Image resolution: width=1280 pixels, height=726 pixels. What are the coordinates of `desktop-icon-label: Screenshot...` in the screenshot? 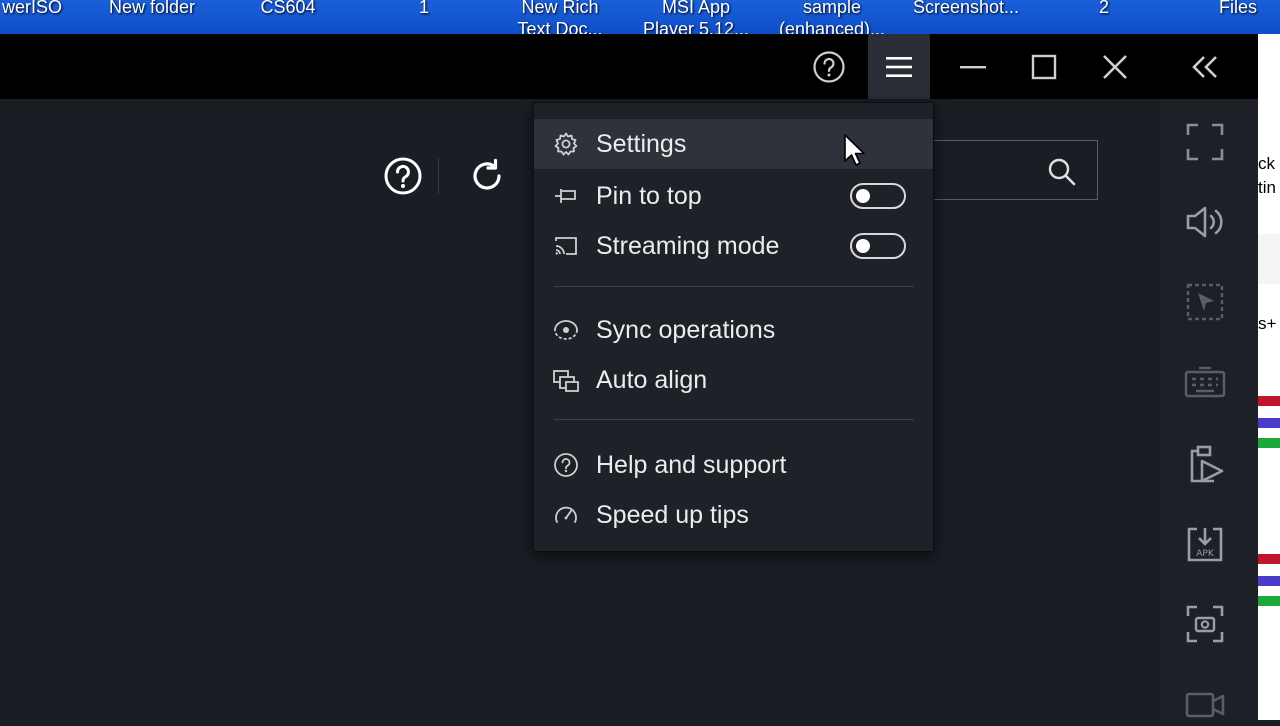 It's located at (966, 9).